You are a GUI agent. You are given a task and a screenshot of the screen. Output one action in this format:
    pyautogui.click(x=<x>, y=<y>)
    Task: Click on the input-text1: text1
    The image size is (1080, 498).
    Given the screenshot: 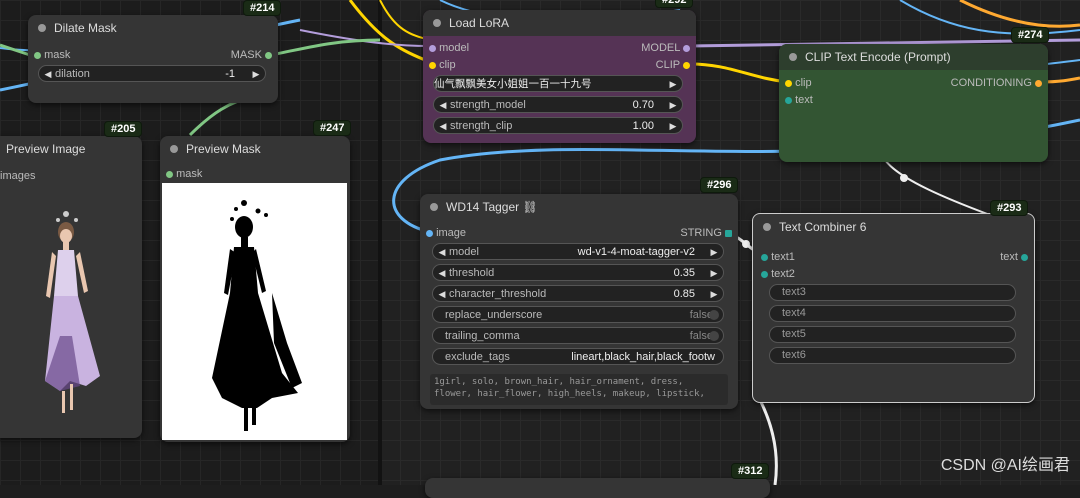 What is the action you would take?
    pyautogui.click(x=778, y=257)
    